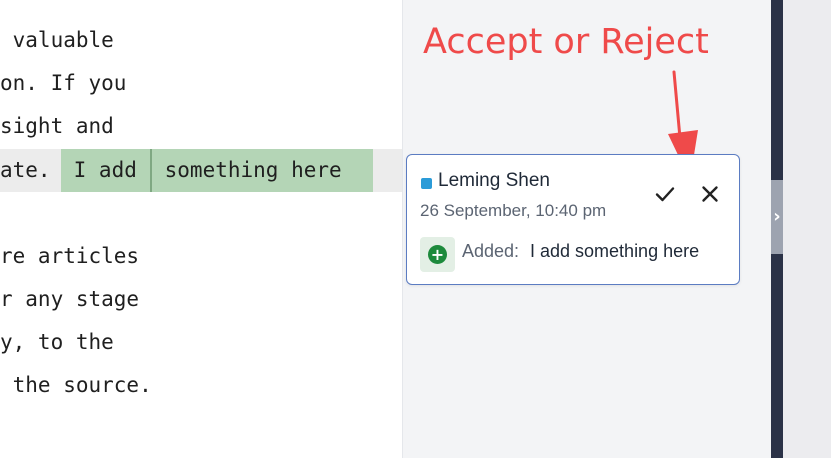 This screenshot has height=458, width=831. What do you see at coordinates (513, 210) in the screenshot?
I see `change-timestamp: 26 September, 10:40 pm` at bounding box center [513, 210].